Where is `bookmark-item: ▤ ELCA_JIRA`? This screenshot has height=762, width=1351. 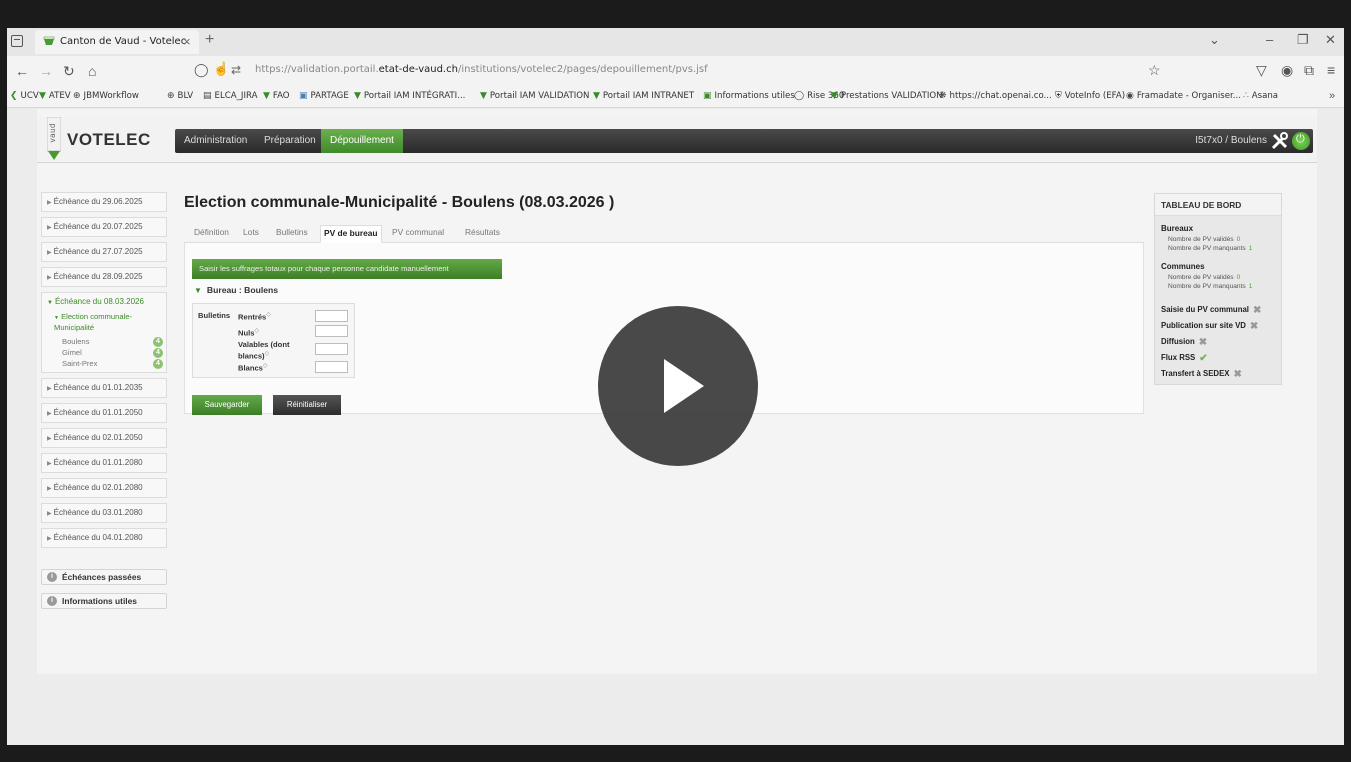 bookmark-item: ▤ ELCA_JIRA is located at coordinates (230, 96).